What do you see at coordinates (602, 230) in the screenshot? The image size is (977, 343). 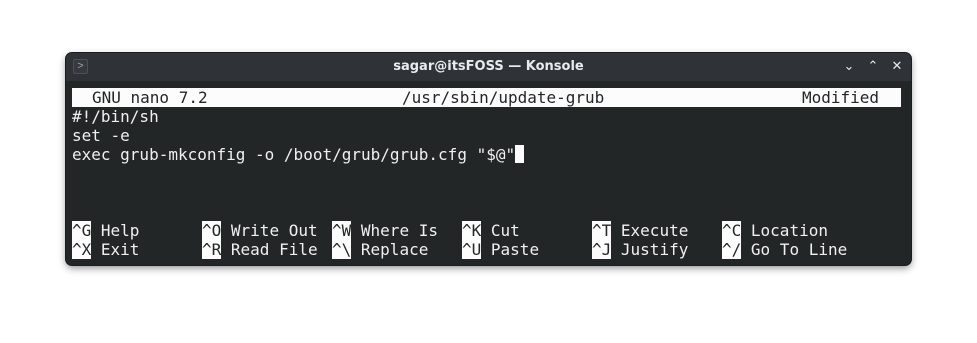 I see `shortcut-key: ^T` at bounding box center [602, 230].